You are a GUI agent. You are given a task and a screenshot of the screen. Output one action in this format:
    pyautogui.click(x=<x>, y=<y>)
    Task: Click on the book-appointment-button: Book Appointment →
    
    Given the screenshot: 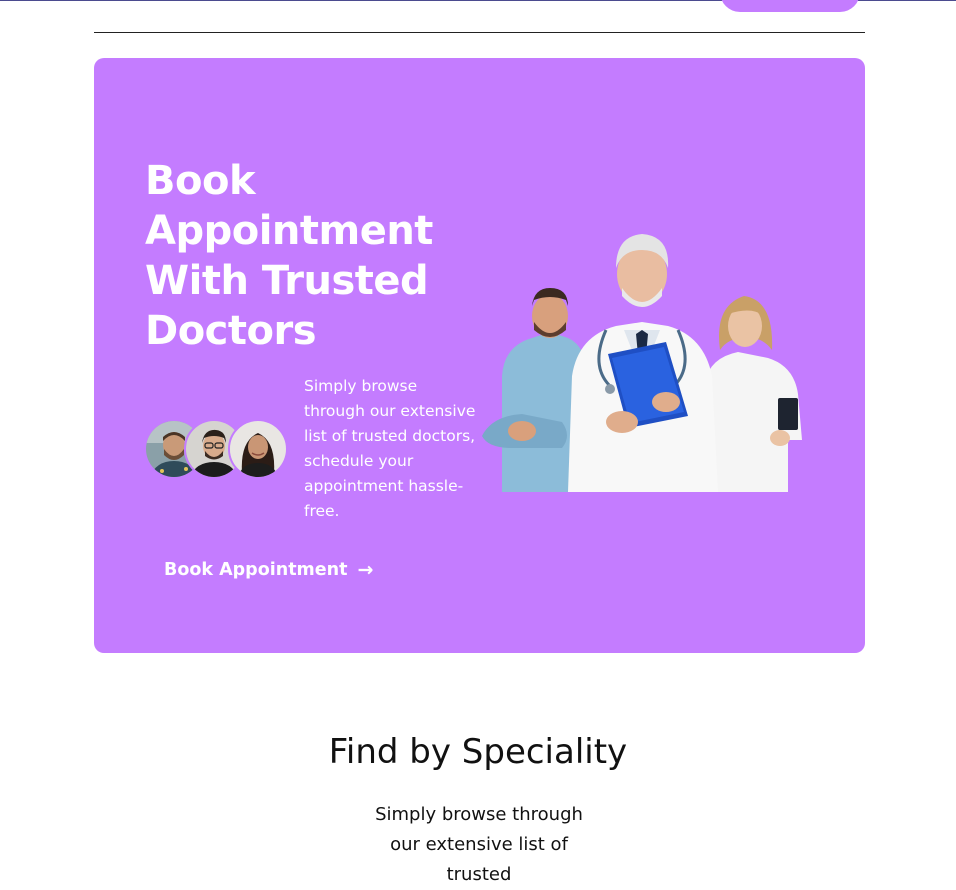 What is the action you would take?
    pyautogui.click(x=268, y=570)
    